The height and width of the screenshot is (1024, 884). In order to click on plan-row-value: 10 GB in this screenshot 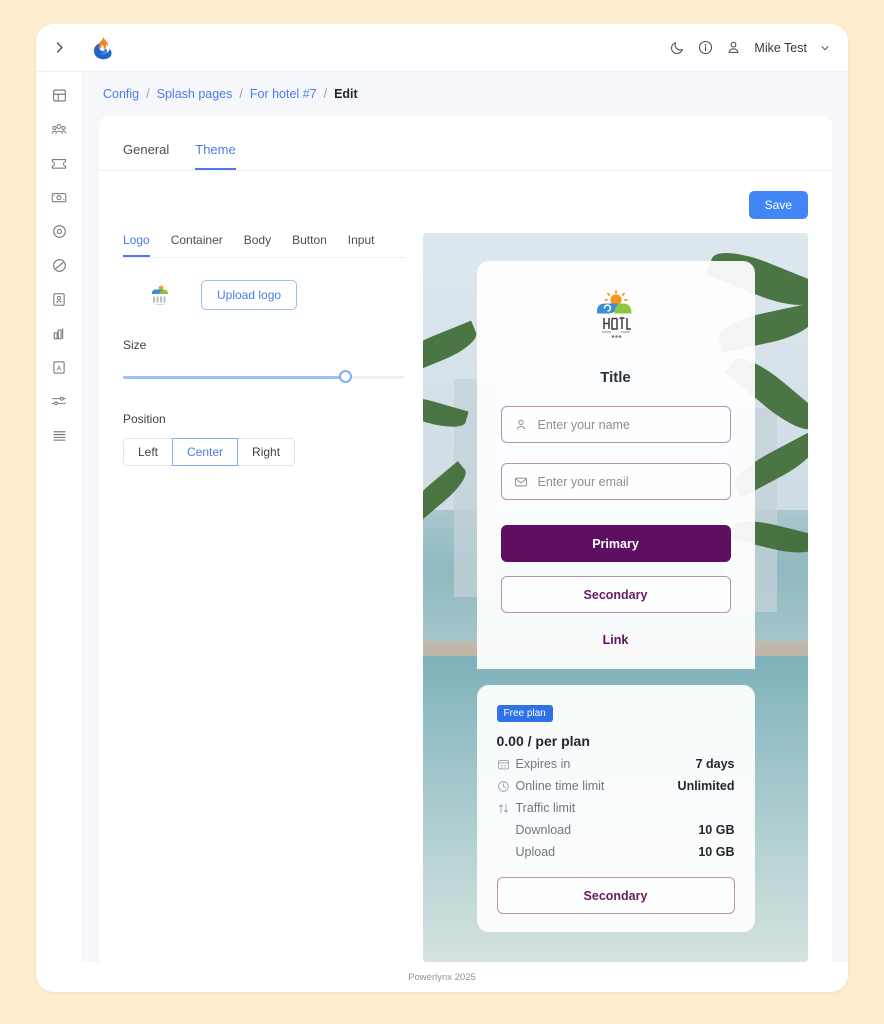, I will do `click(716, 830)`.